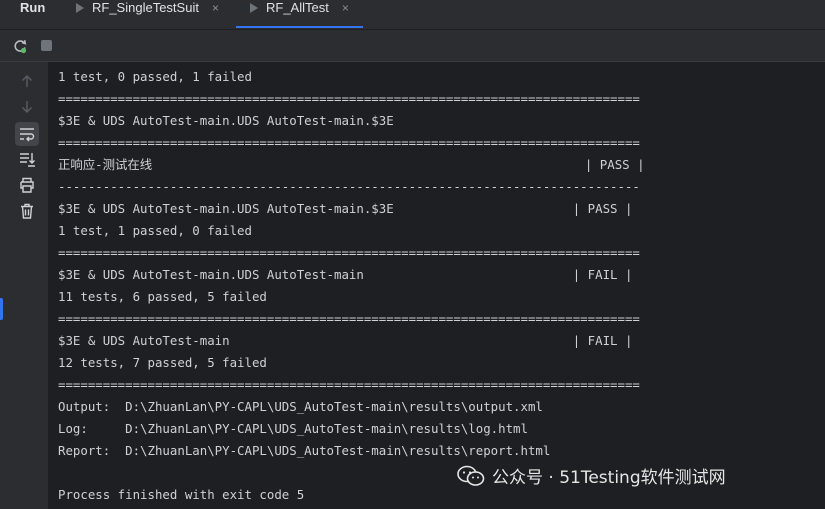 This screenshot has height=509, width=825. Describe the element at coordinates (299, 27) in the screenshot. I see `active-tab-indicator` at that location.